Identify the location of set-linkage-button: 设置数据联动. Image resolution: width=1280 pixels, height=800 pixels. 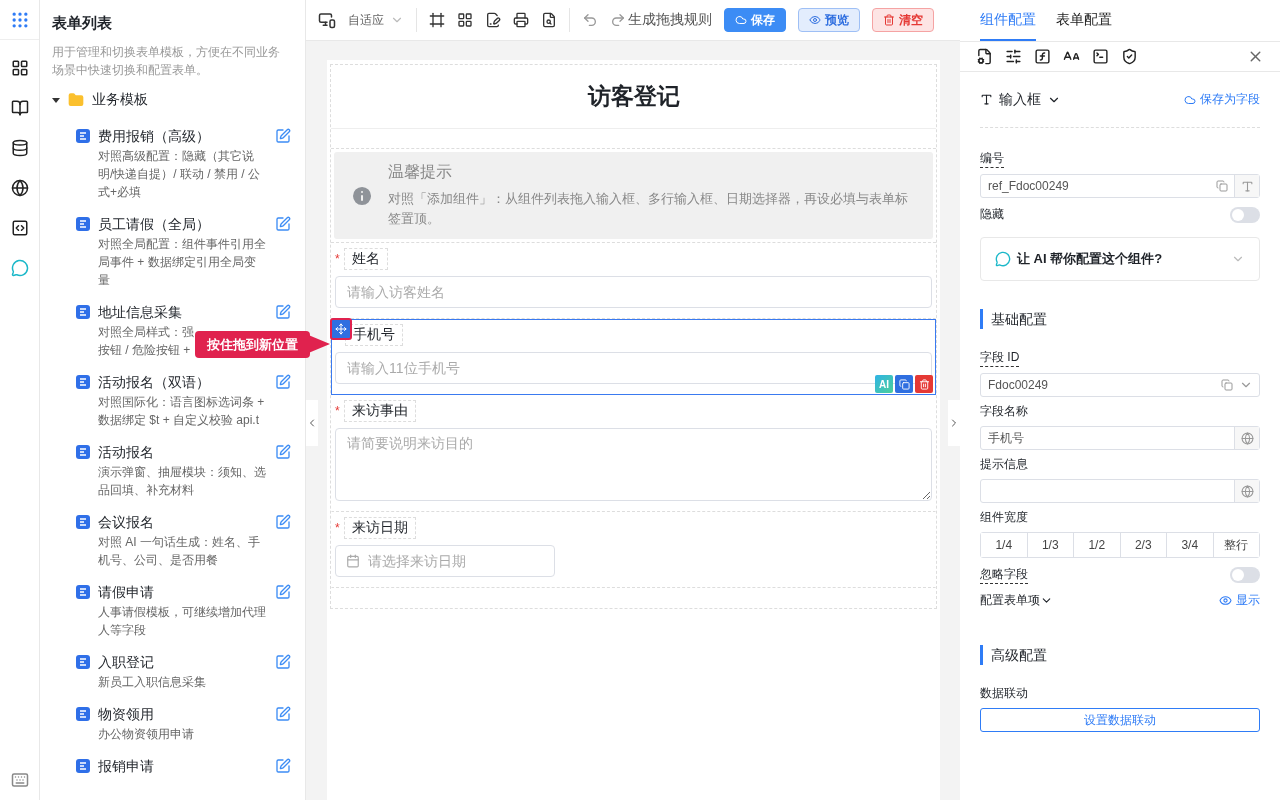
(1120, 720).